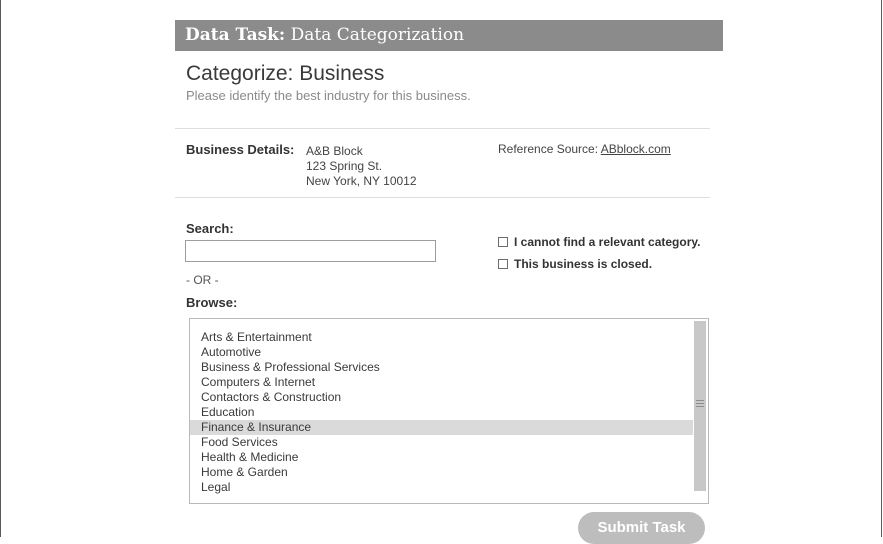 The height and width of the screenshot is (544, 883). Describe the element at coordinates (202, 280) in the screenshot. I see `or-separator: - OR -` at that location.